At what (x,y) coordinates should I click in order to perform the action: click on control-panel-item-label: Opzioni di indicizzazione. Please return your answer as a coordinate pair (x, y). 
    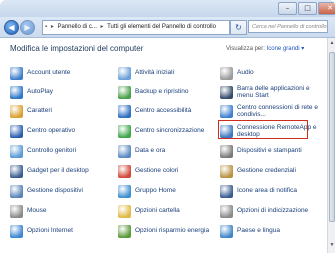
    Looking at the image, I should click on (273, 211).